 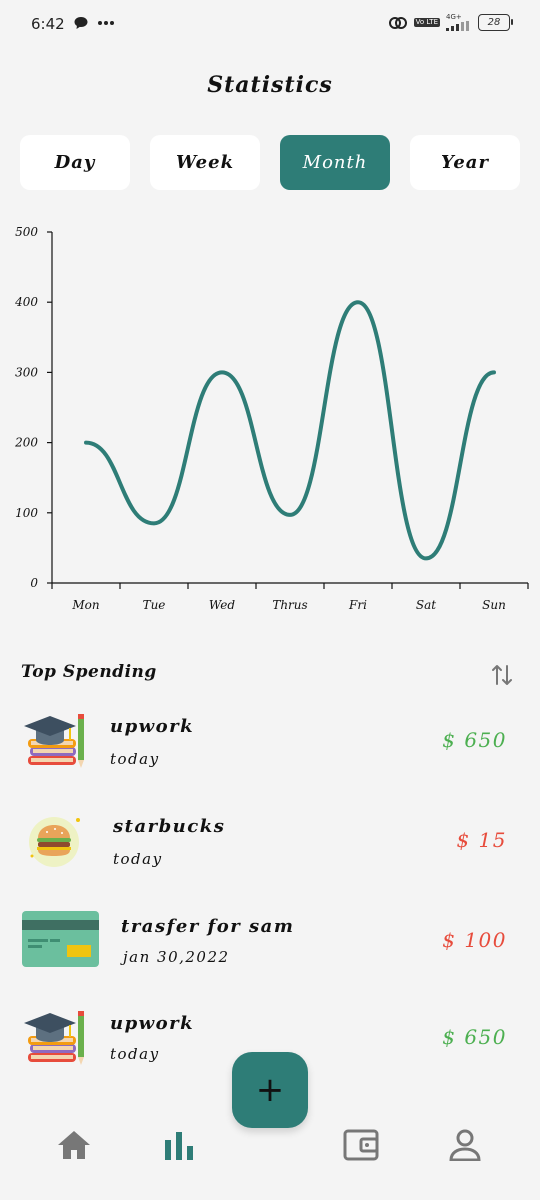 I want to click on tab-day: Day, so click(x=75, y=162).